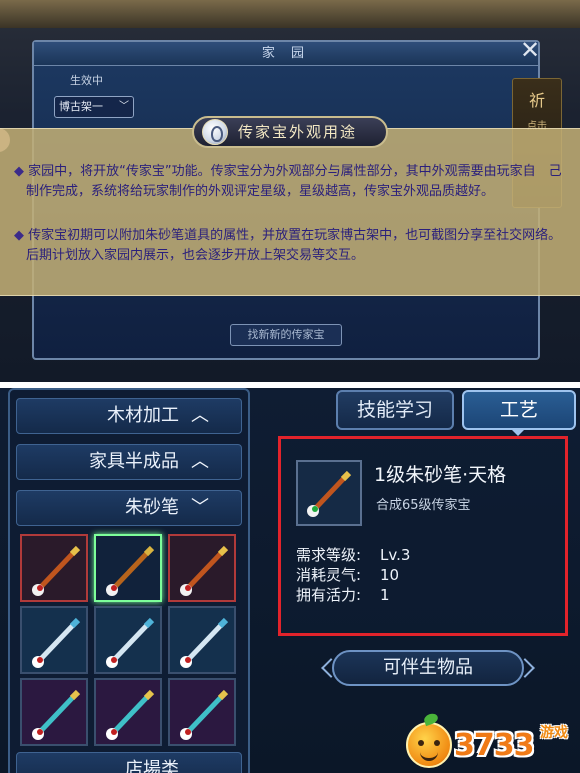  Describe the element at coordinates (519, 410) in the screenshot. I see `tab-craft: 工艺` at that location.